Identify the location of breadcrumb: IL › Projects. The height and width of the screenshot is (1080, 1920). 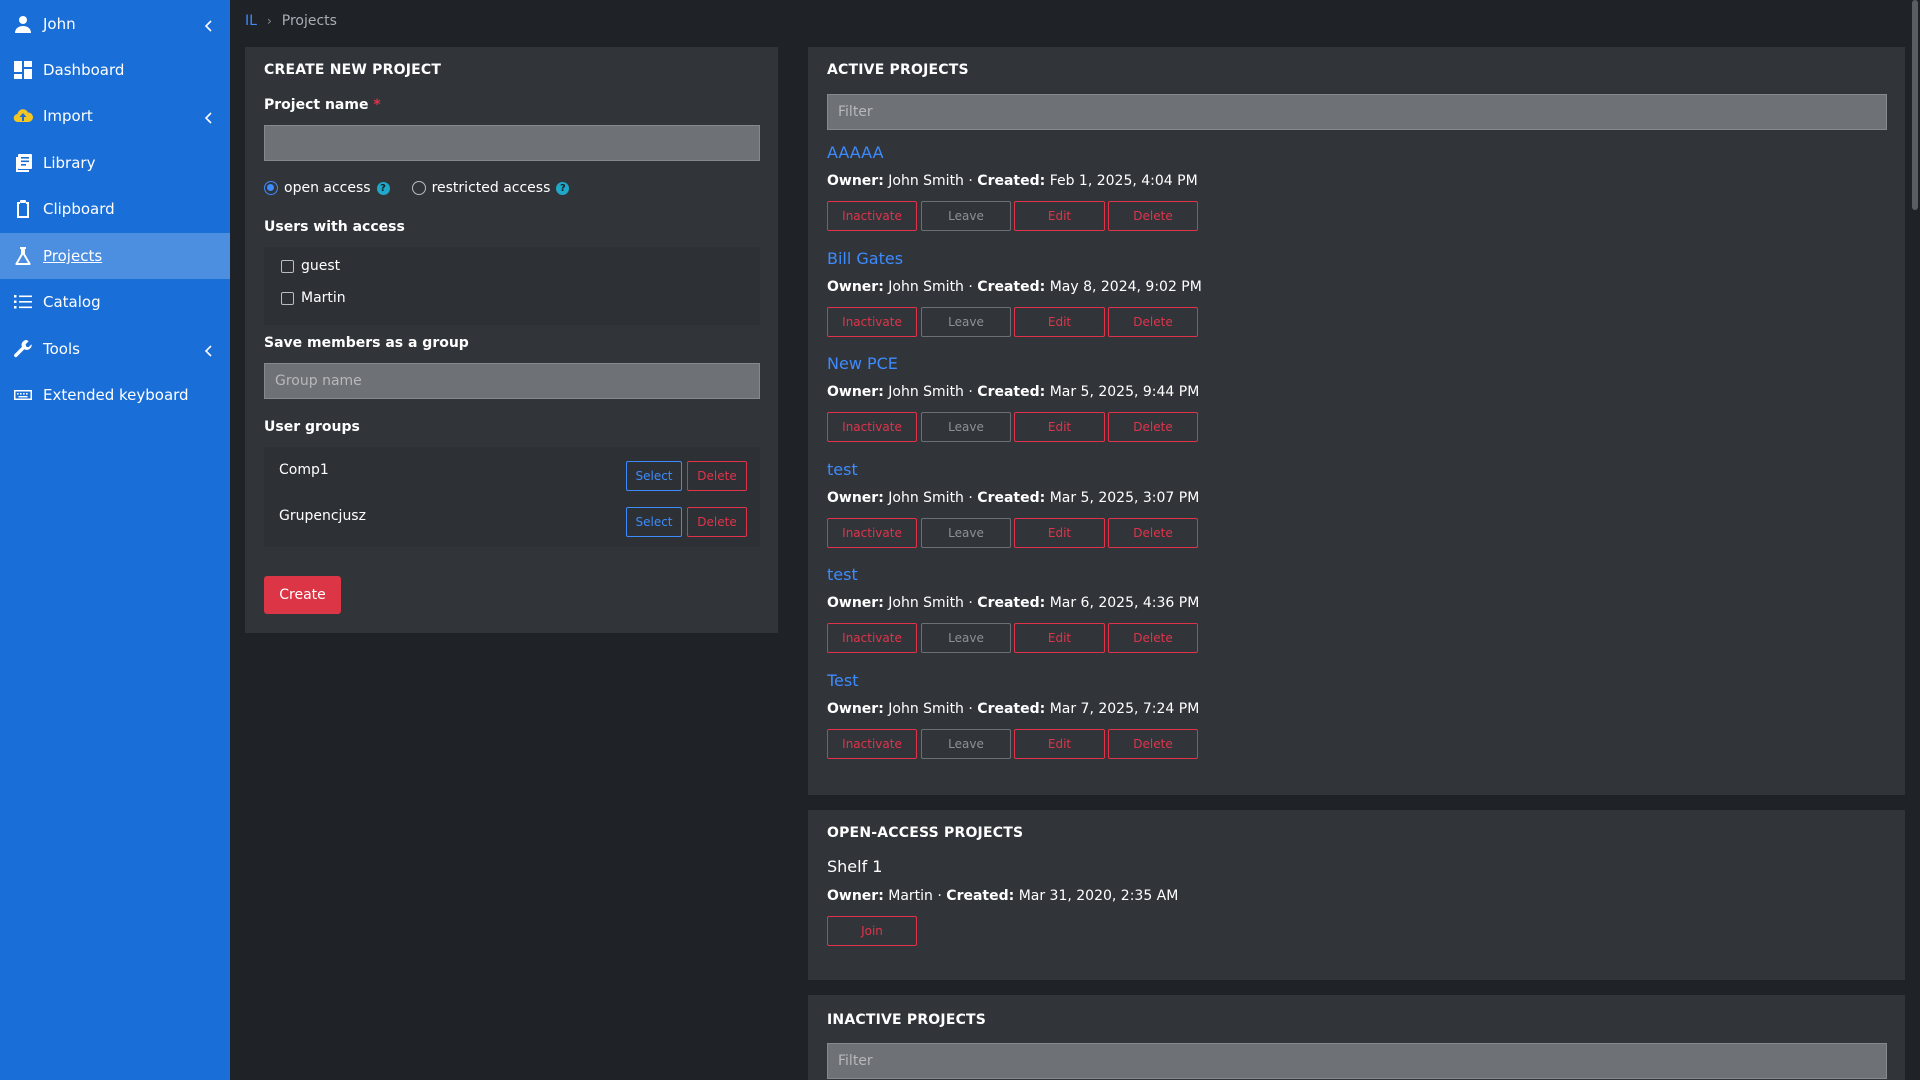
(291, 21).